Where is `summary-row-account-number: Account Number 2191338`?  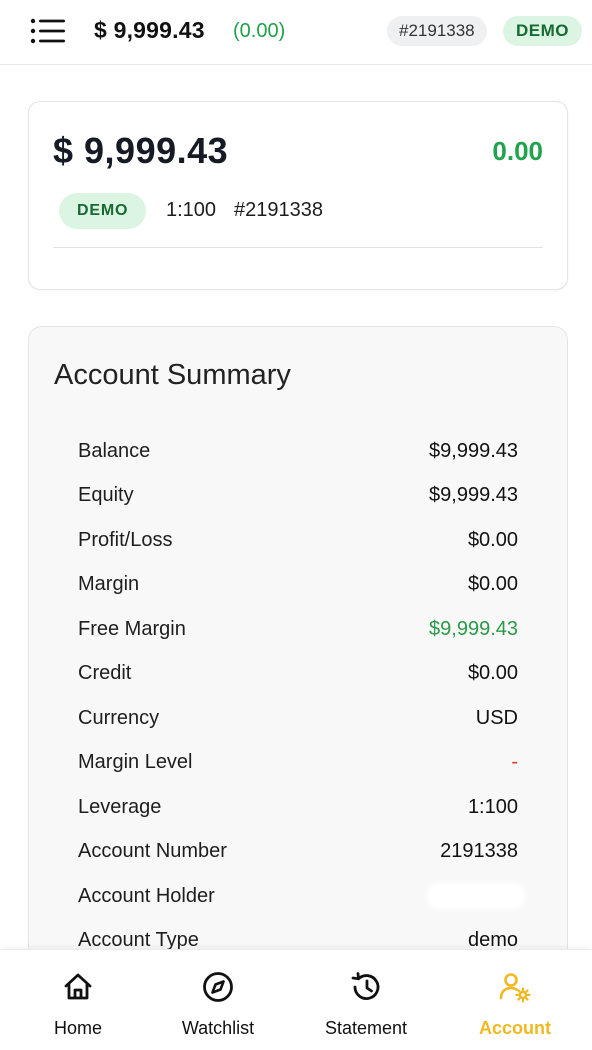 summary-row-account-number: Account Number 2191338 is located at coordinates (298, 852).